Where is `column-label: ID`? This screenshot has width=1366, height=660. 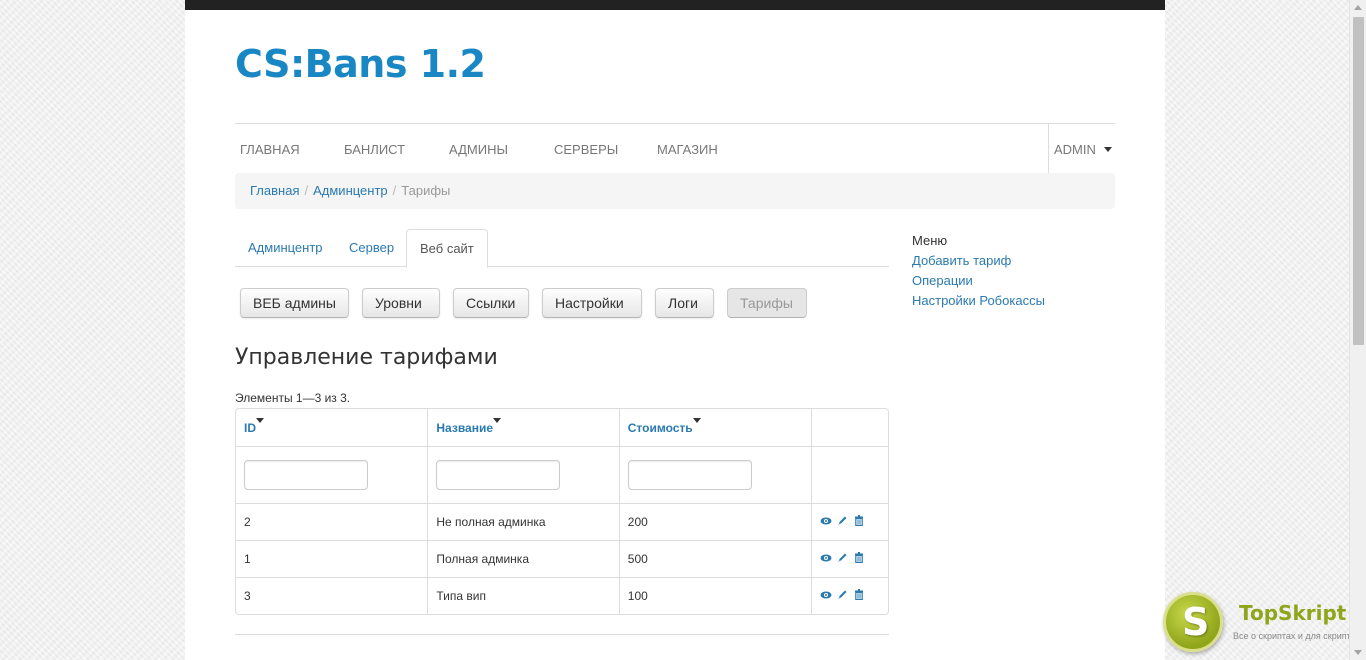
column-label: ID is located at coordinates (250, 427).